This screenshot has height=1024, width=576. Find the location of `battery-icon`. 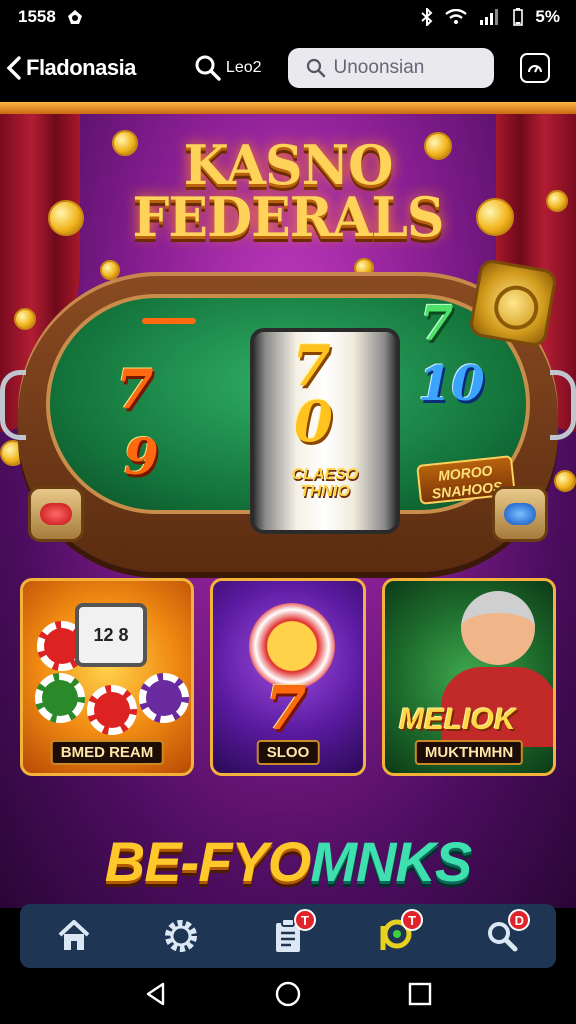

battery-icon is located at coordinates (518, 17).